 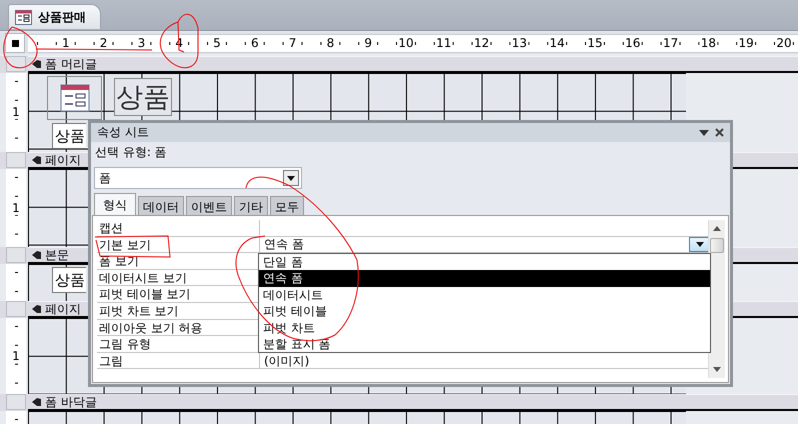 I want to click on section-bar: 폼 머리글, so click(x=413, y=64).